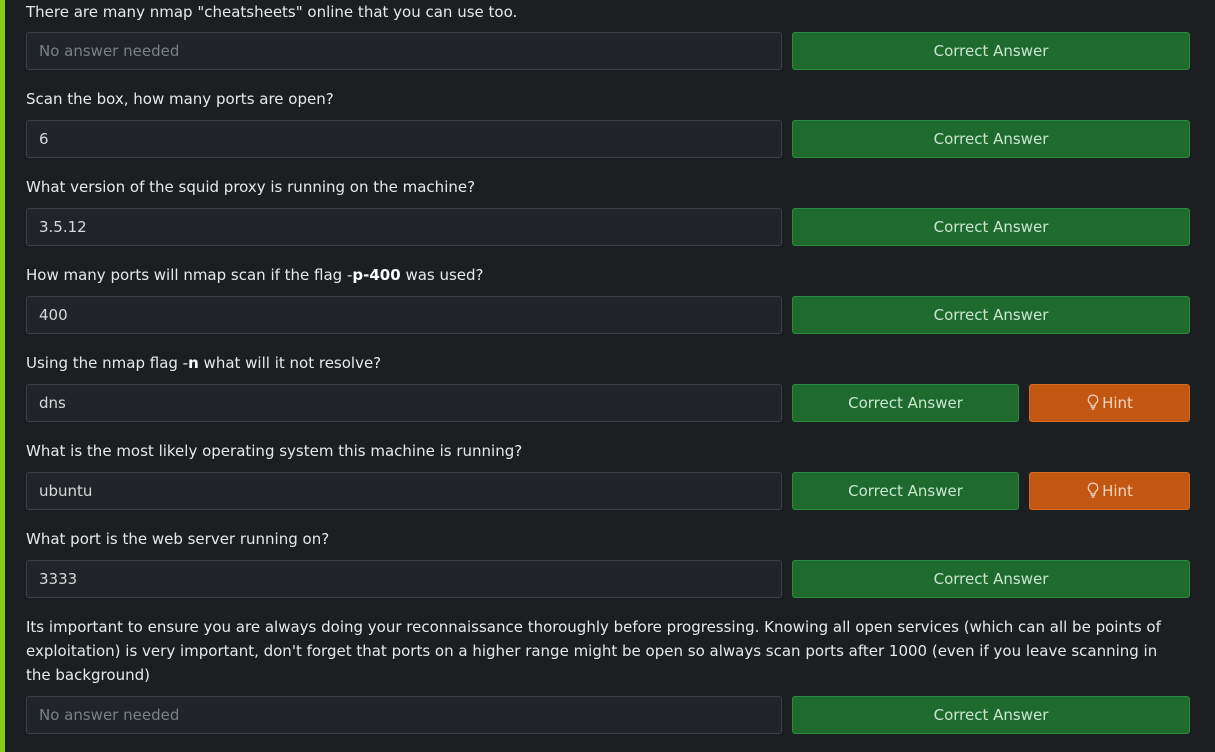  What do you see at coordinates (404, 403) in the screenshot?
I see `answer-input: dns` at bounding box center [404, 403].